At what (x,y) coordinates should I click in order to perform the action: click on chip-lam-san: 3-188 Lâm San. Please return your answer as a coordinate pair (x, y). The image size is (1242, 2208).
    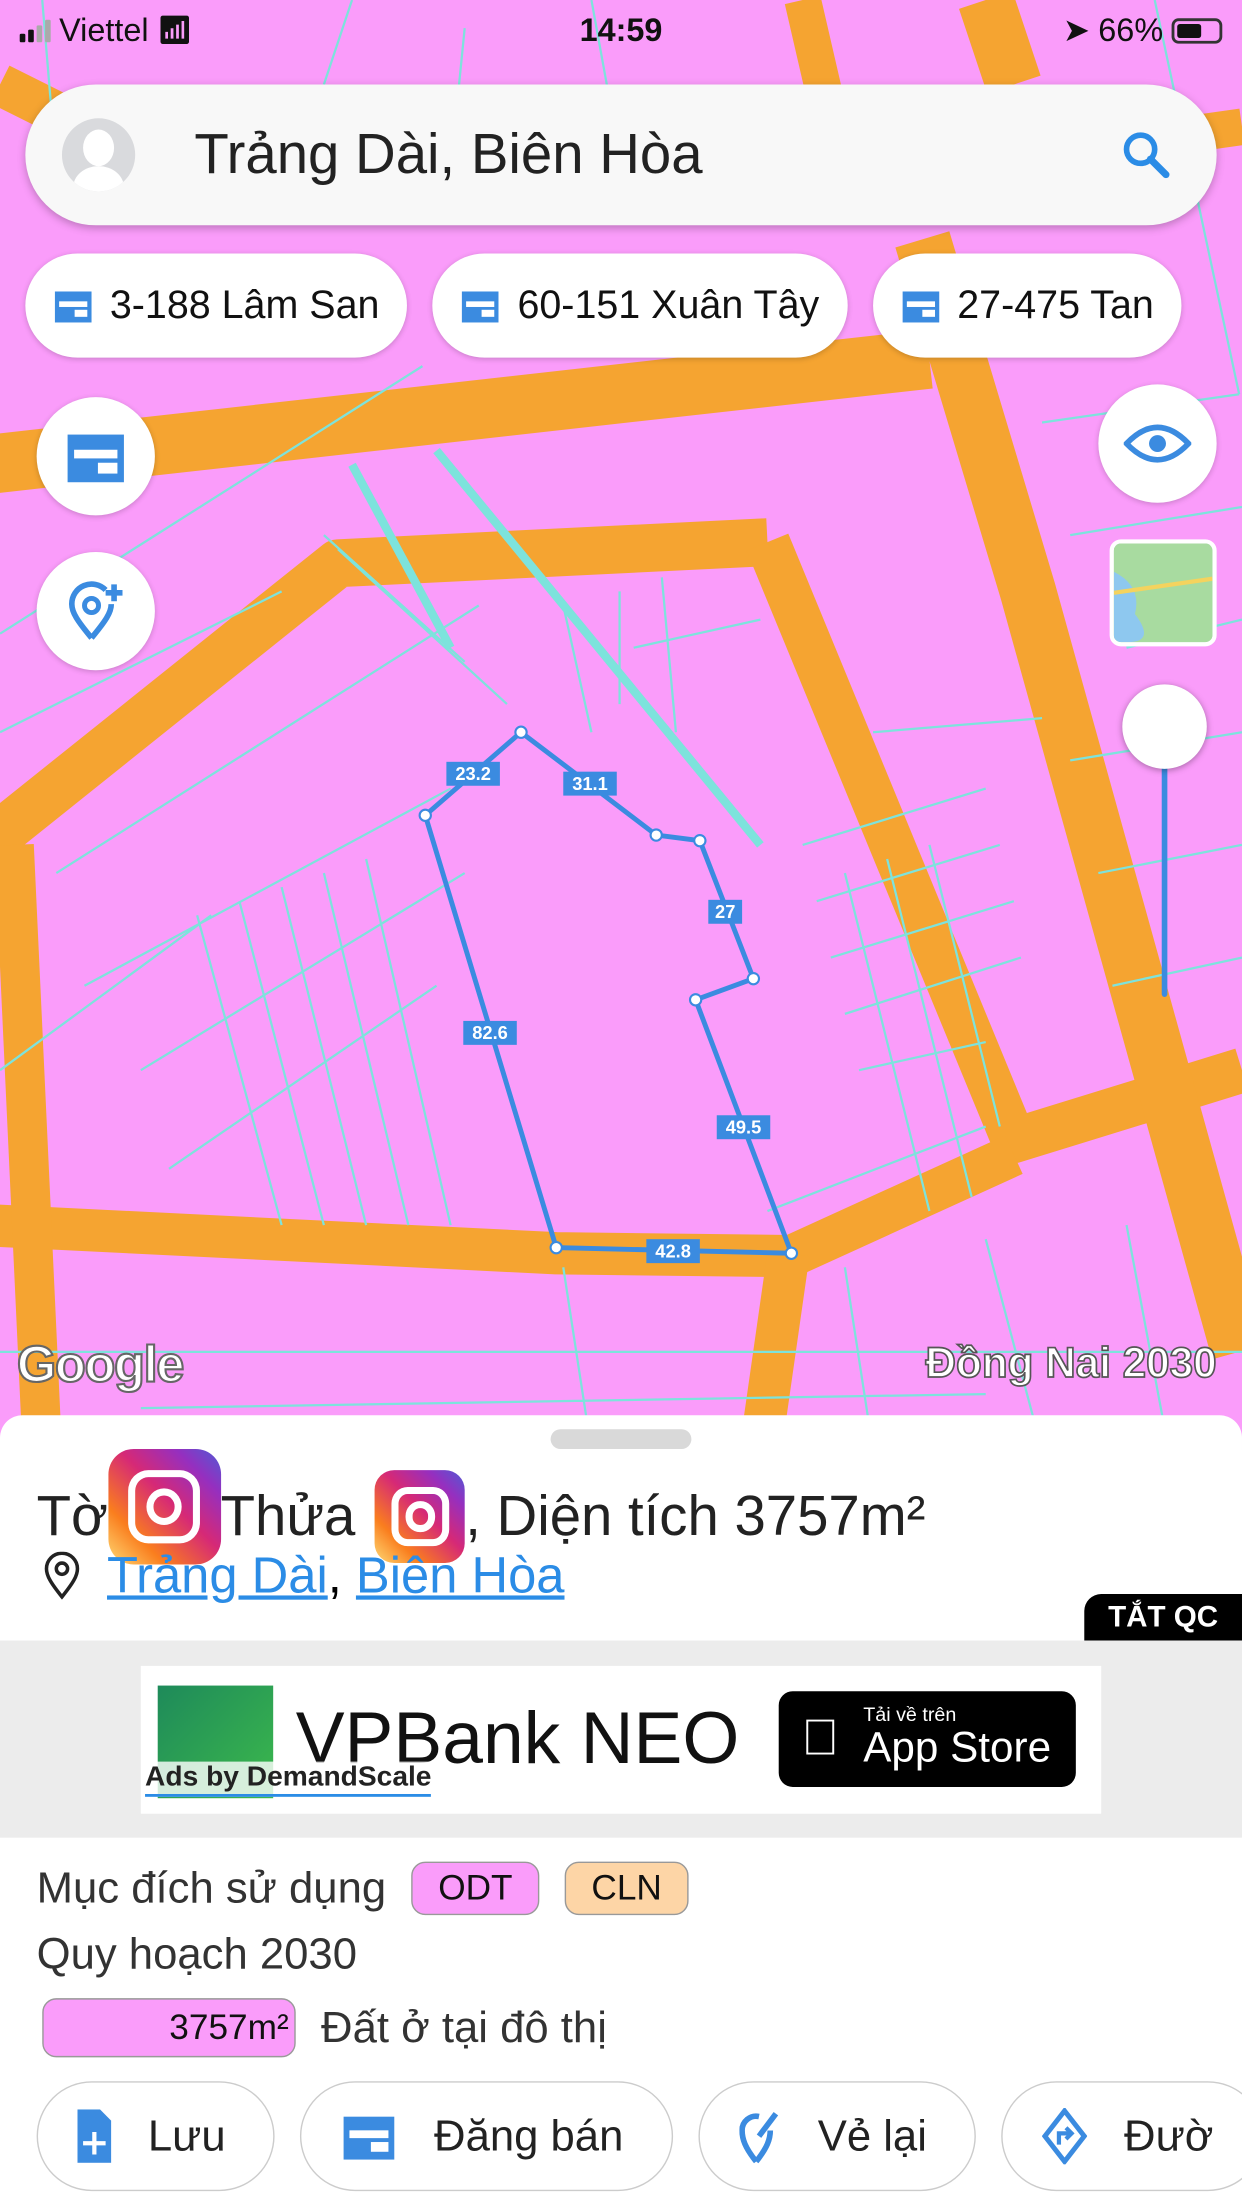
    Looking at the image, I should click on (216, 305).